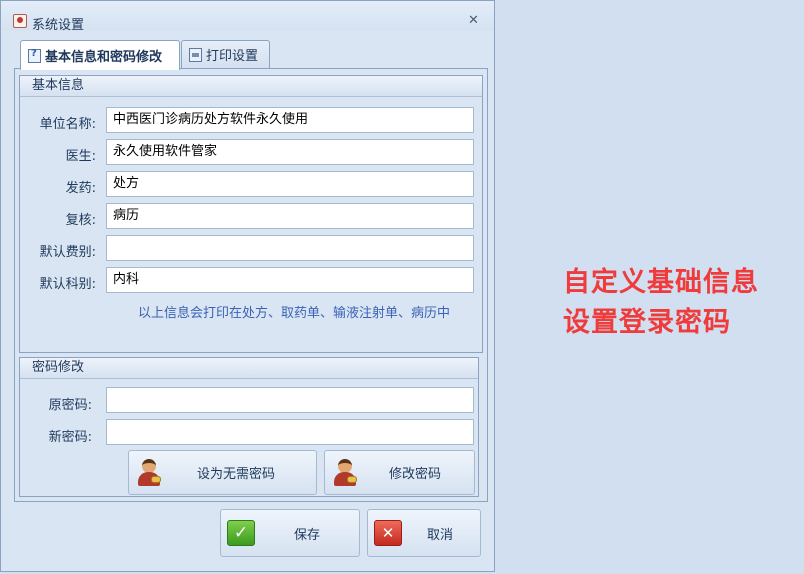  I want to click on close-icon: ✕, so click(473, 20).